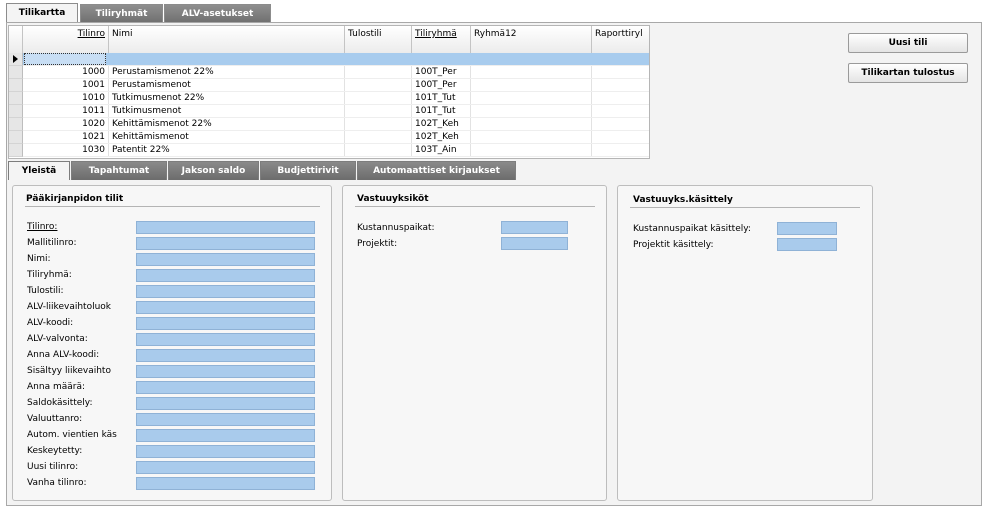 The width and height of the screenshot is (984, 508). Describe the element at coordinates (534, 243) in the screenshot. I see `projects-field` at that location.